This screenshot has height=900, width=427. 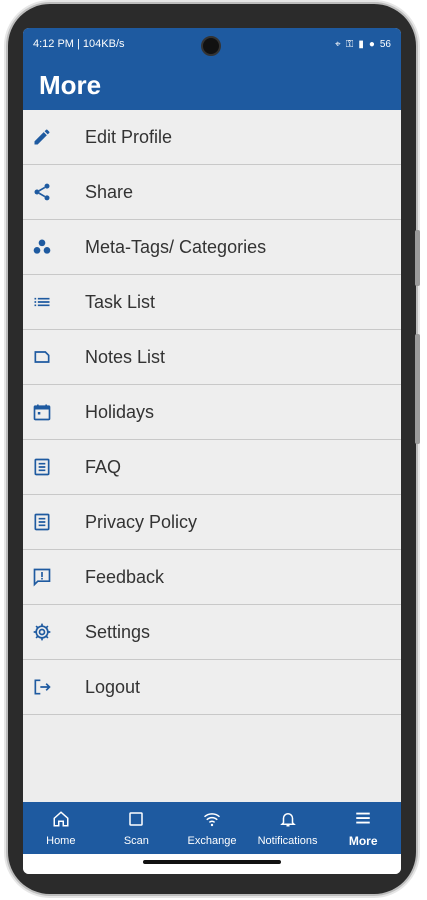 What do you see at coordinates (42, 357) in the screenshot?
I see `note-icon` at bounding box center [42, 357].